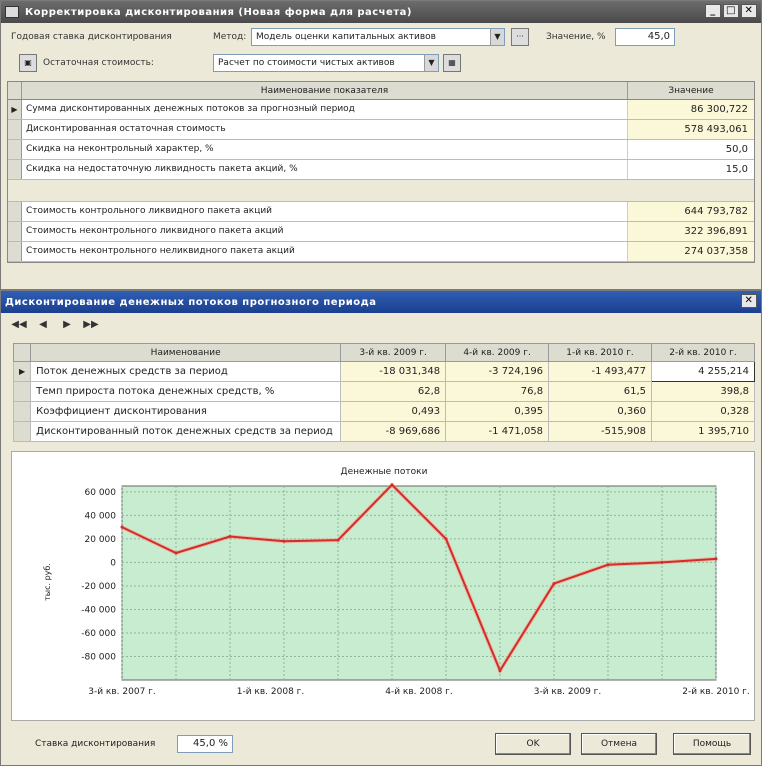 This screenshot has height=766, width=762. I want to click on help-button: Помощь, so click(712, 744).